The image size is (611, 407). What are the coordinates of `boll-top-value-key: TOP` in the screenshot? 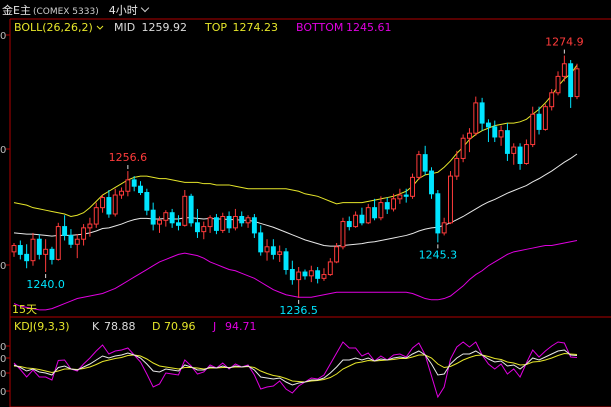 It's located at (215, 27).